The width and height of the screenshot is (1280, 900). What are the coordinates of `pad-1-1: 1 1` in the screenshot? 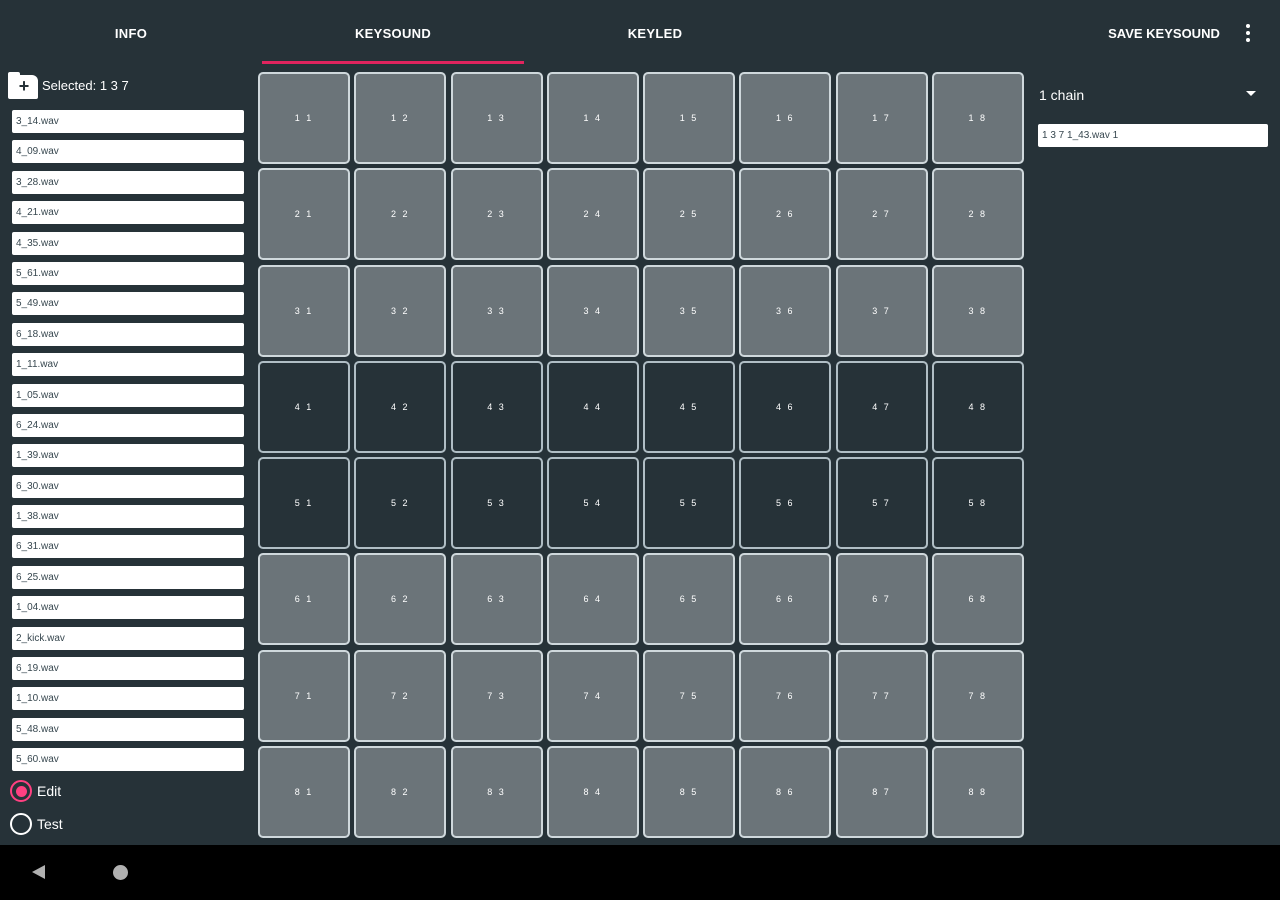 It's located at (304, 118).